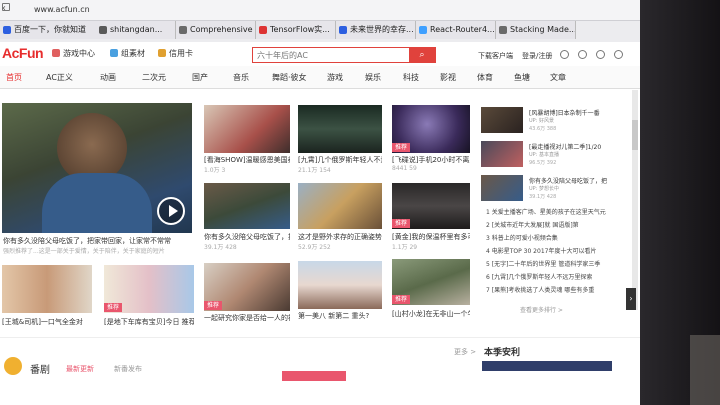 This screenshot has width=720, height=405. What do you see at coordinates (247, 318) in the screenshot?
I see `video-title-9: 一起研究你家是否给一人的符` at bounding box center [247, 318].